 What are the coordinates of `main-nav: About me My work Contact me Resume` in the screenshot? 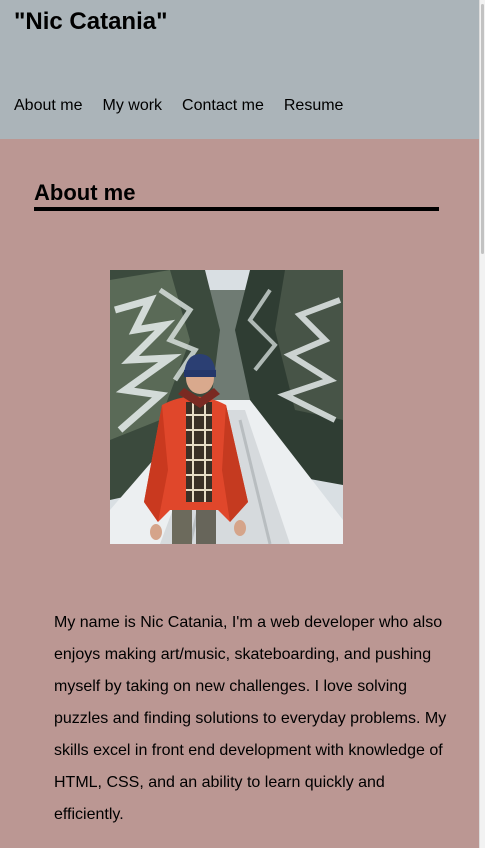 It's located at (188, 106).